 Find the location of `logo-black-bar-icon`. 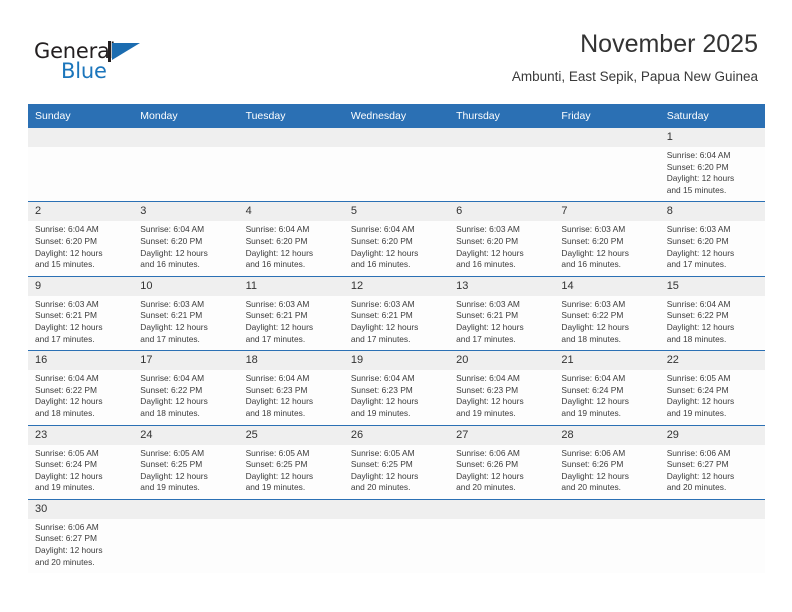

logo-black-bar-icon is located at coordinates (109, 51).